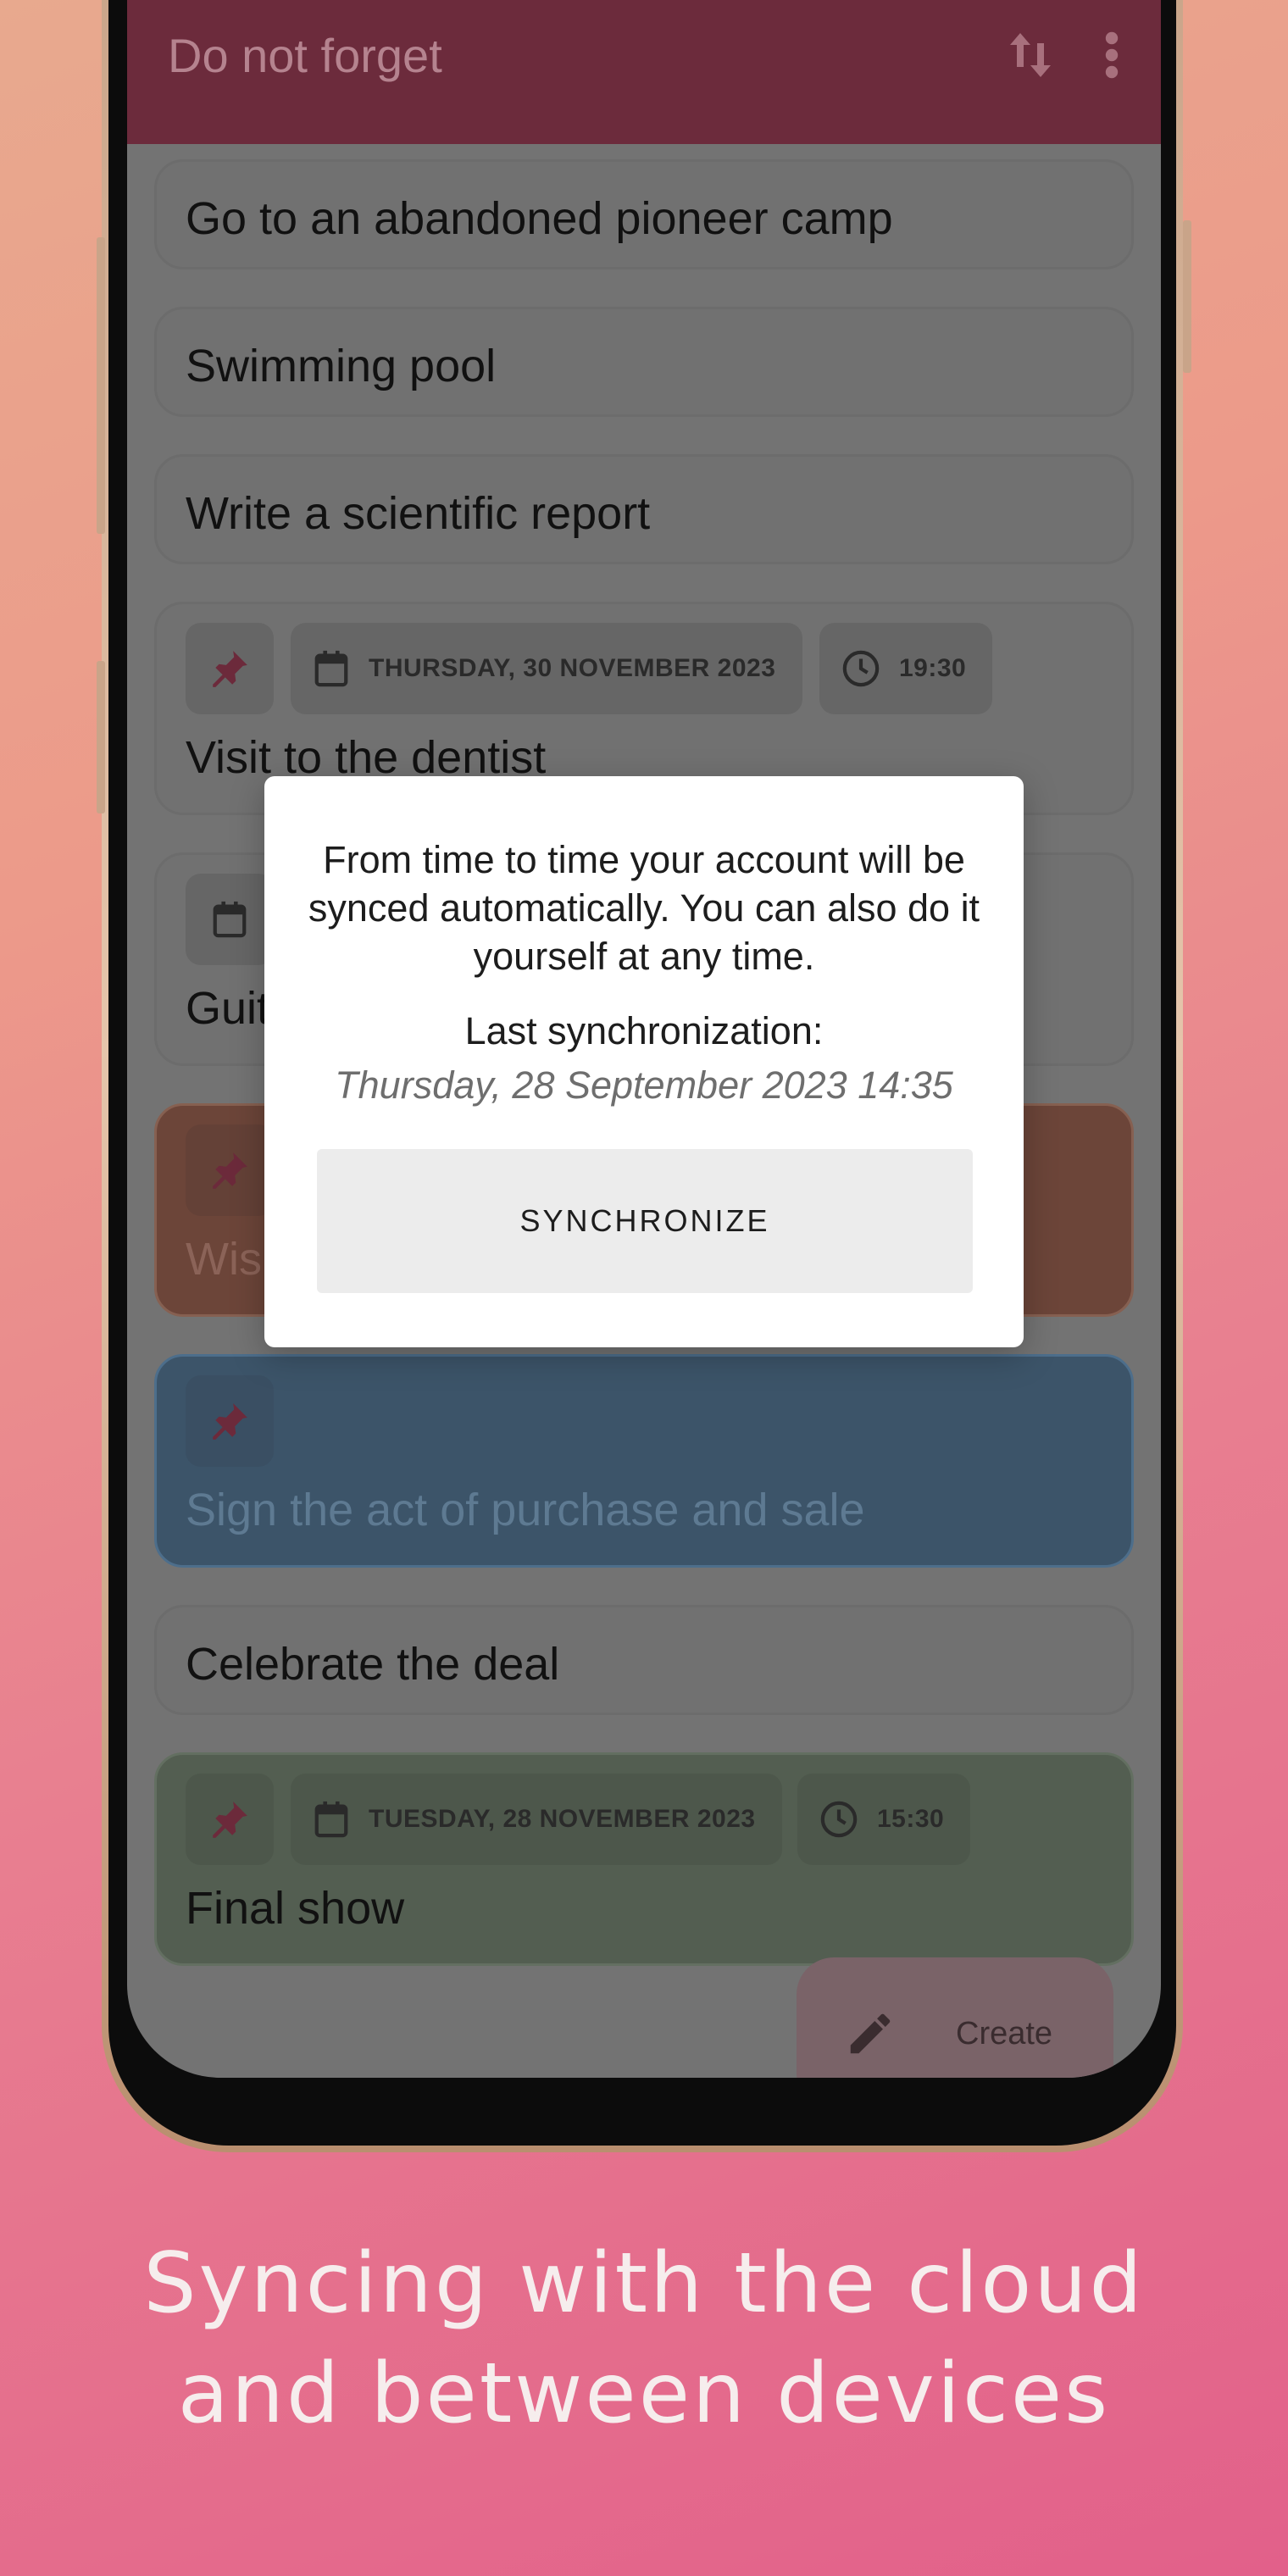  I want to click on note-title: Celebrate the deal, so click(373, 1664).